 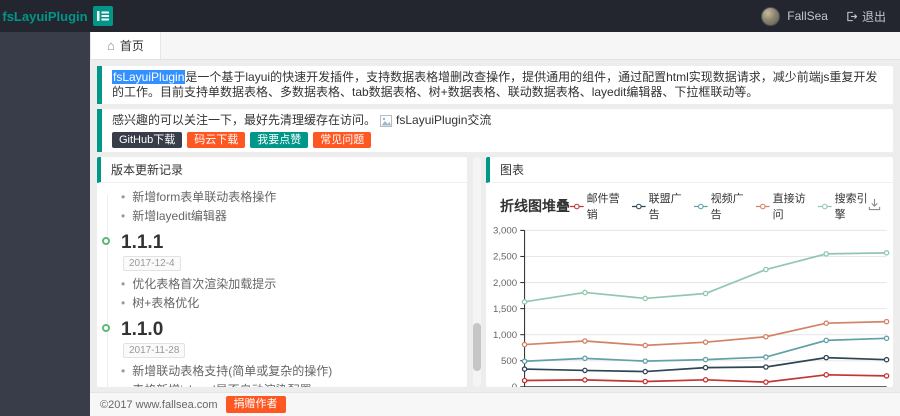 I want to click on legend-item: 直接访问, so click(x=781, y=206).